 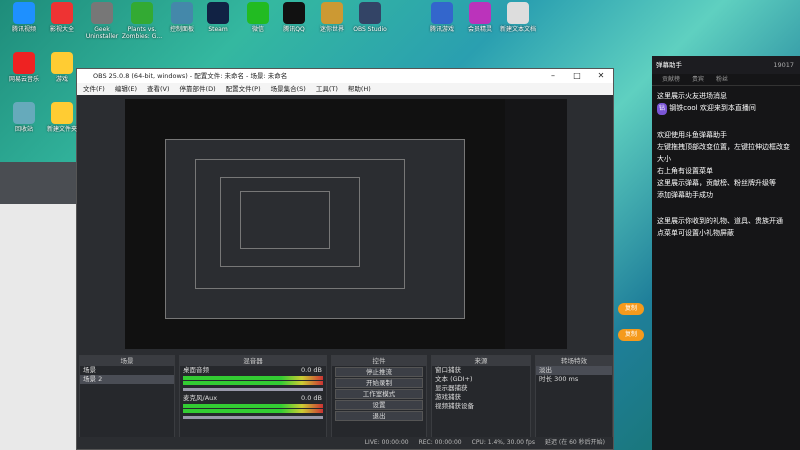 I want to click on desktop-icon: 新建文本文档, so click(x=518, y=17).